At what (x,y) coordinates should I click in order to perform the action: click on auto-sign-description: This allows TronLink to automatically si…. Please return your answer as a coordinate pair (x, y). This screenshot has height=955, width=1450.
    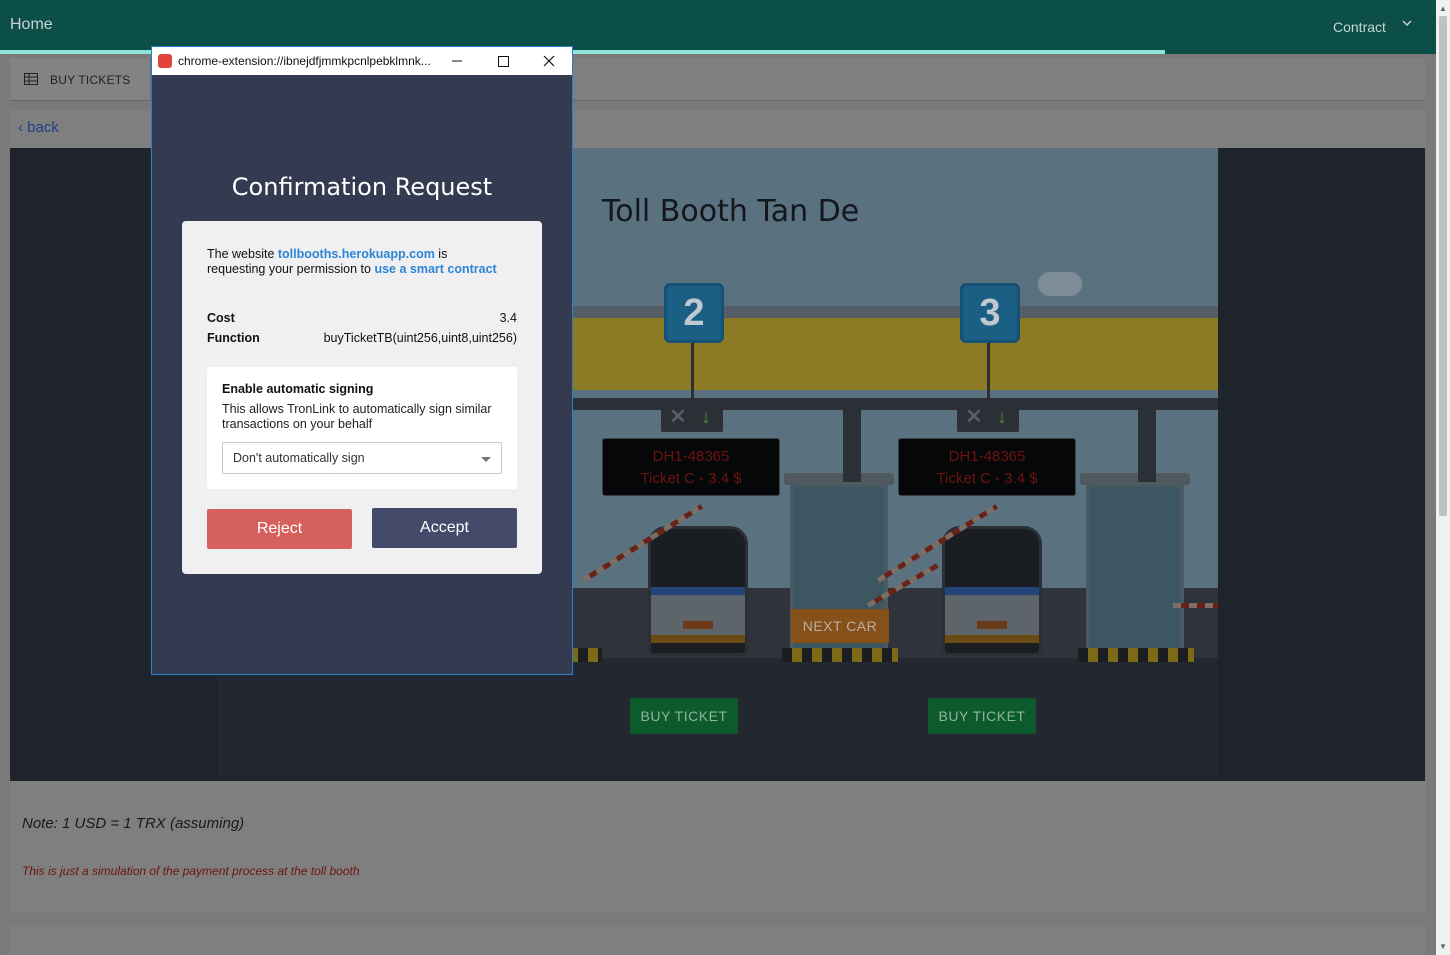
    Looking at the image, I should click on (357, 416).